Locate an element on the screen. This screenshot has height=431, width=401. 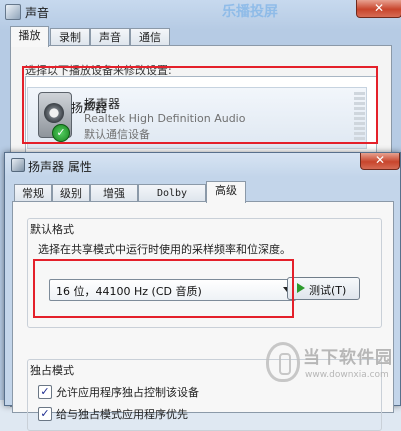
tab-levels: 级别 is located at coordinates (71, 193).